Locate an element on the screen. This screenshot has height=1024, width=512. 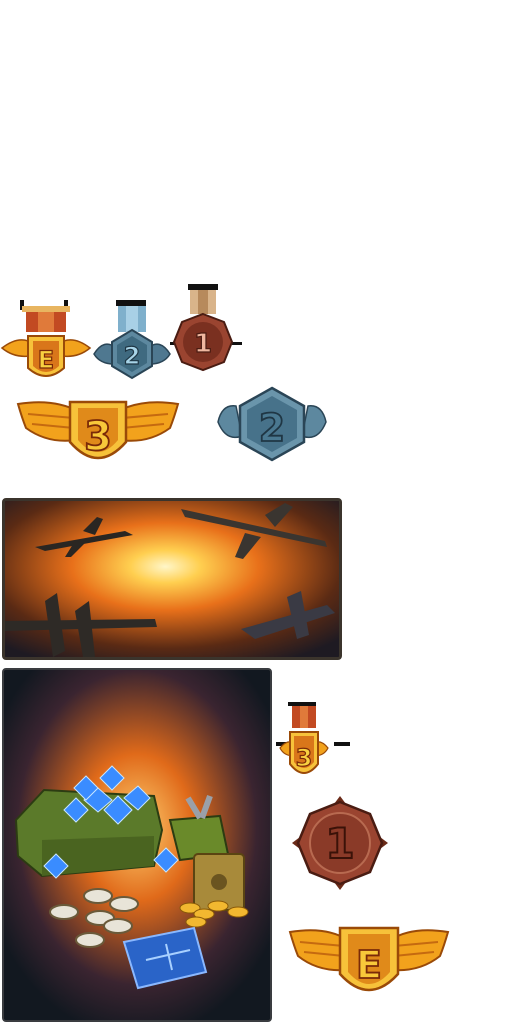
medal-e-ribbon-icon: E is located at coordinates (46, 338).